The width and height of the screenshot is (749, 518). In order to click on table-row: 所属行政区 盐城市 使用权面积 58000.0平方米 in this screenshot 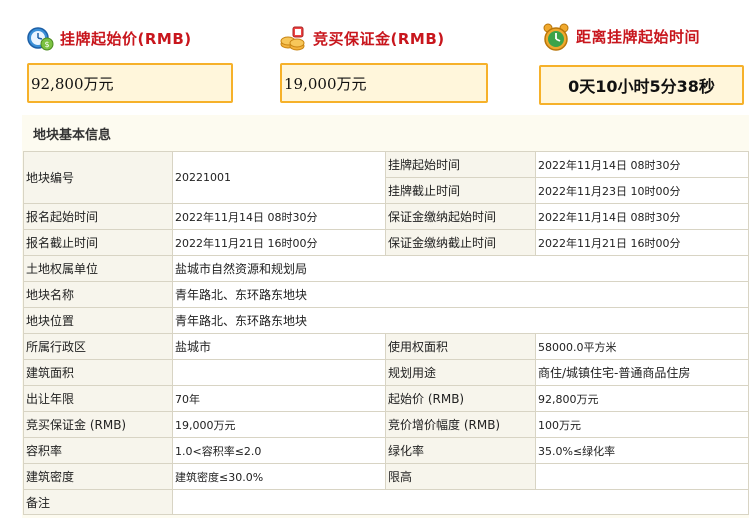, I will do `click(386, 346)`.